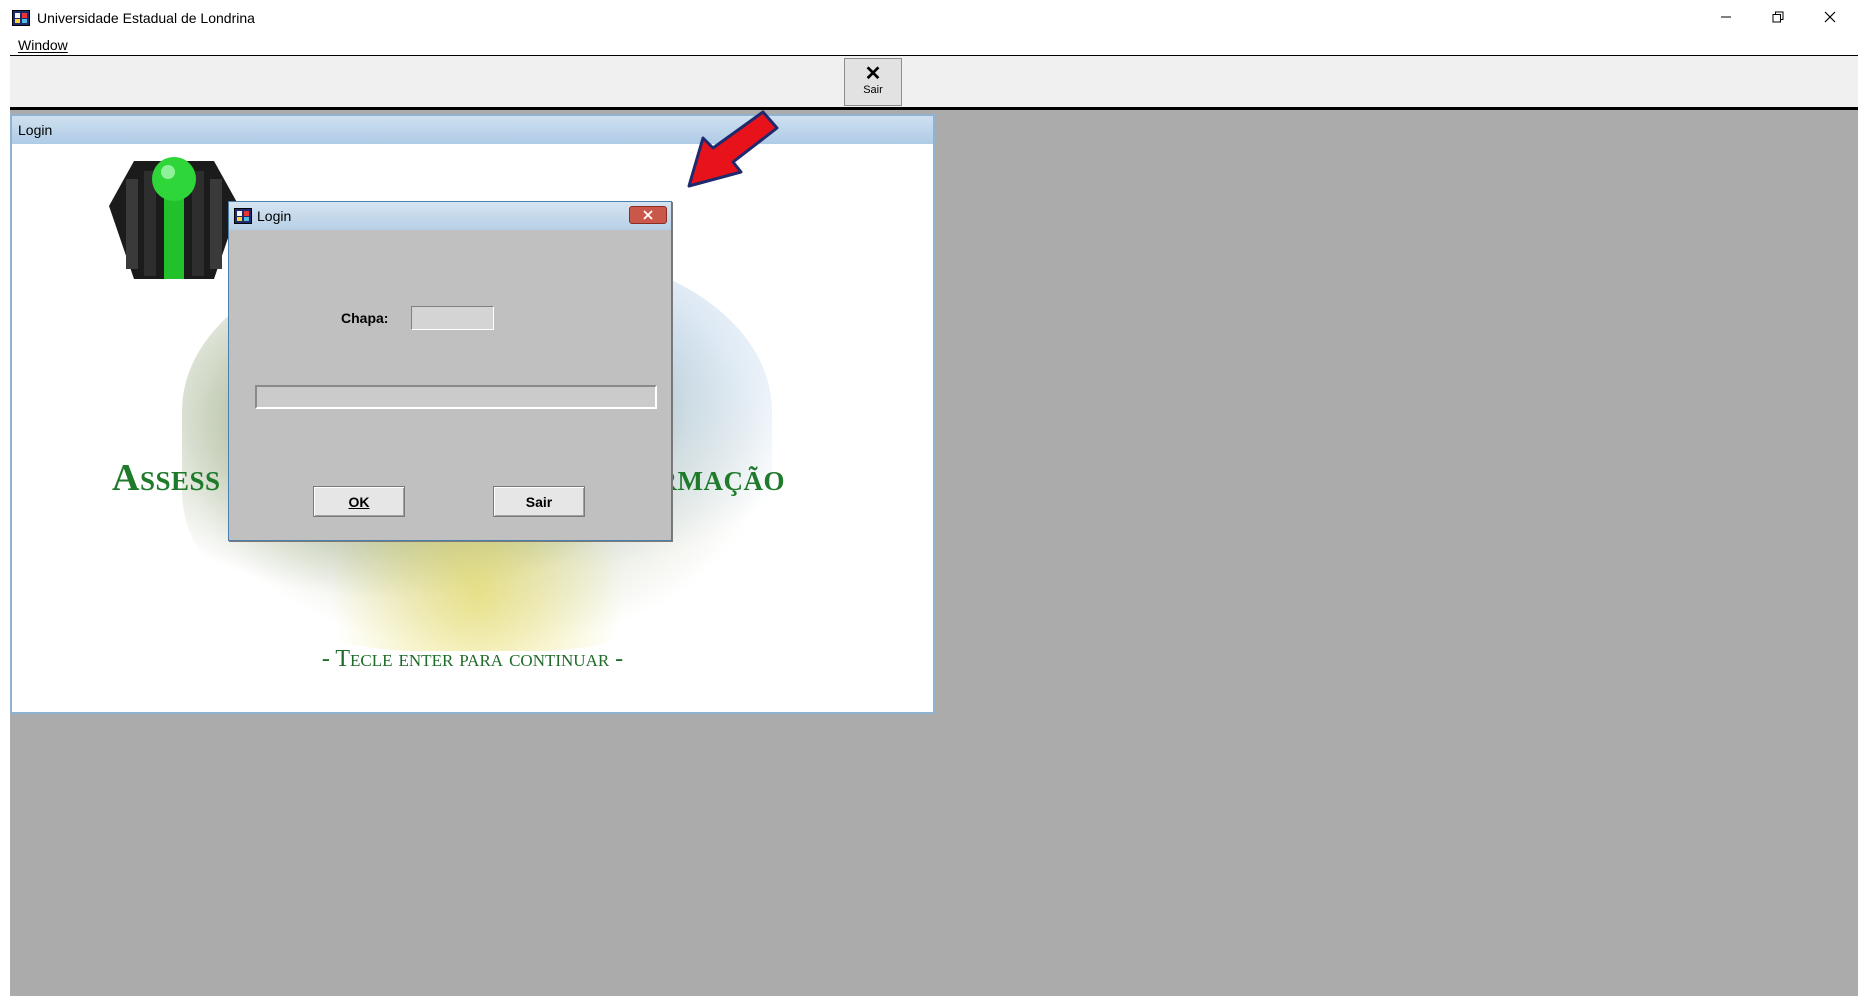 The image size is (1858, 996). What do you see at coordinates (472, 130) in the screenshot?
I see `splash-title-bar: Login` at bounding box center [472, 130].